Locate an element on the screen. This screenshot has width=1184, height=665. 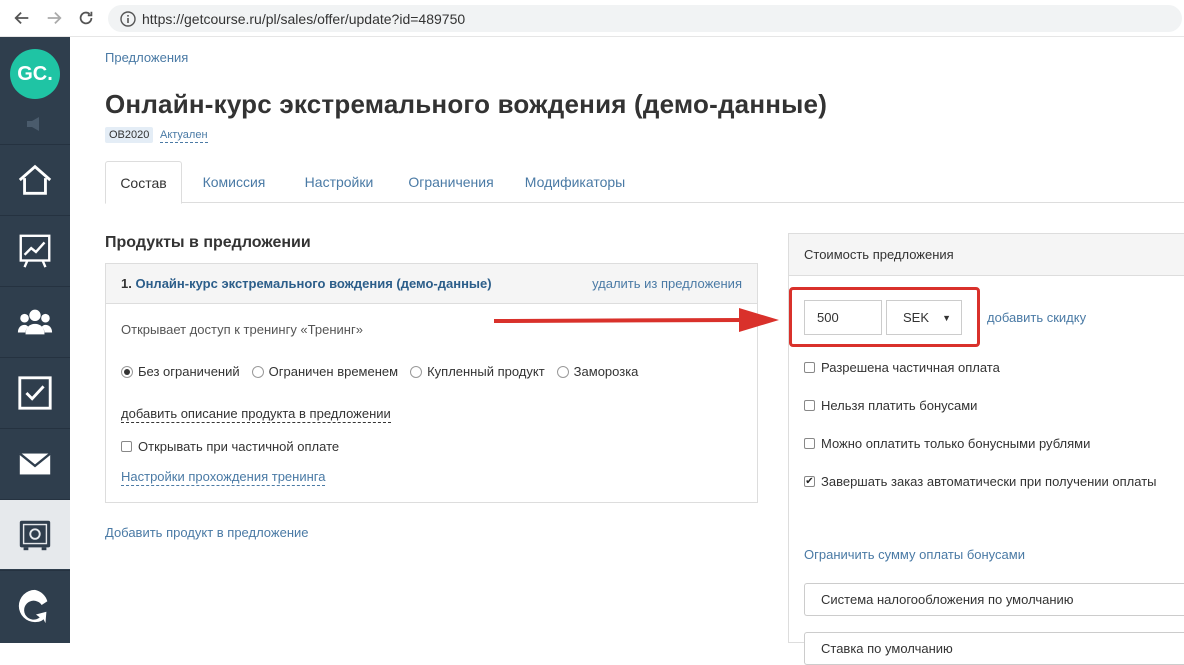
product-number: 1. is located at coordinates (126, 283).